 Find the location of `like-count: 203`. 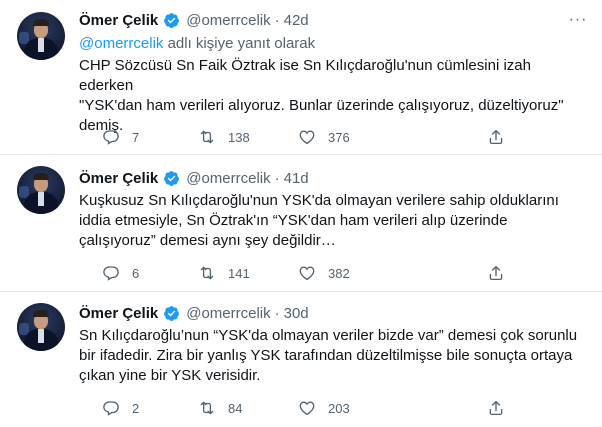

like-count: 203 is located at coordinates (339, 408).